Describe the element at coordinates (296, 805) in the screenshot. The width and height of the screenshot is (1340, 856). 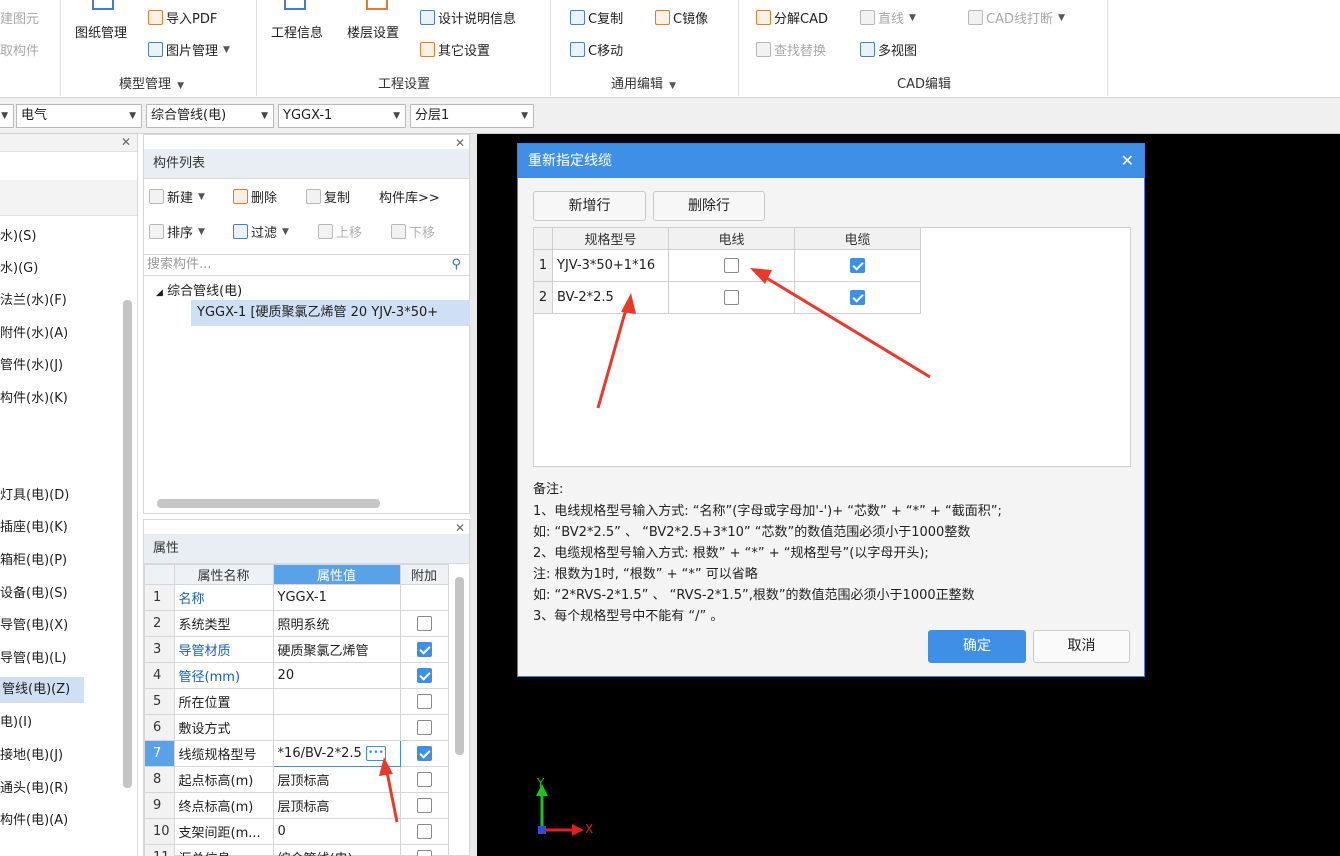
I see `property-row: 9 终点标高(m) 层顶标高` at that location.